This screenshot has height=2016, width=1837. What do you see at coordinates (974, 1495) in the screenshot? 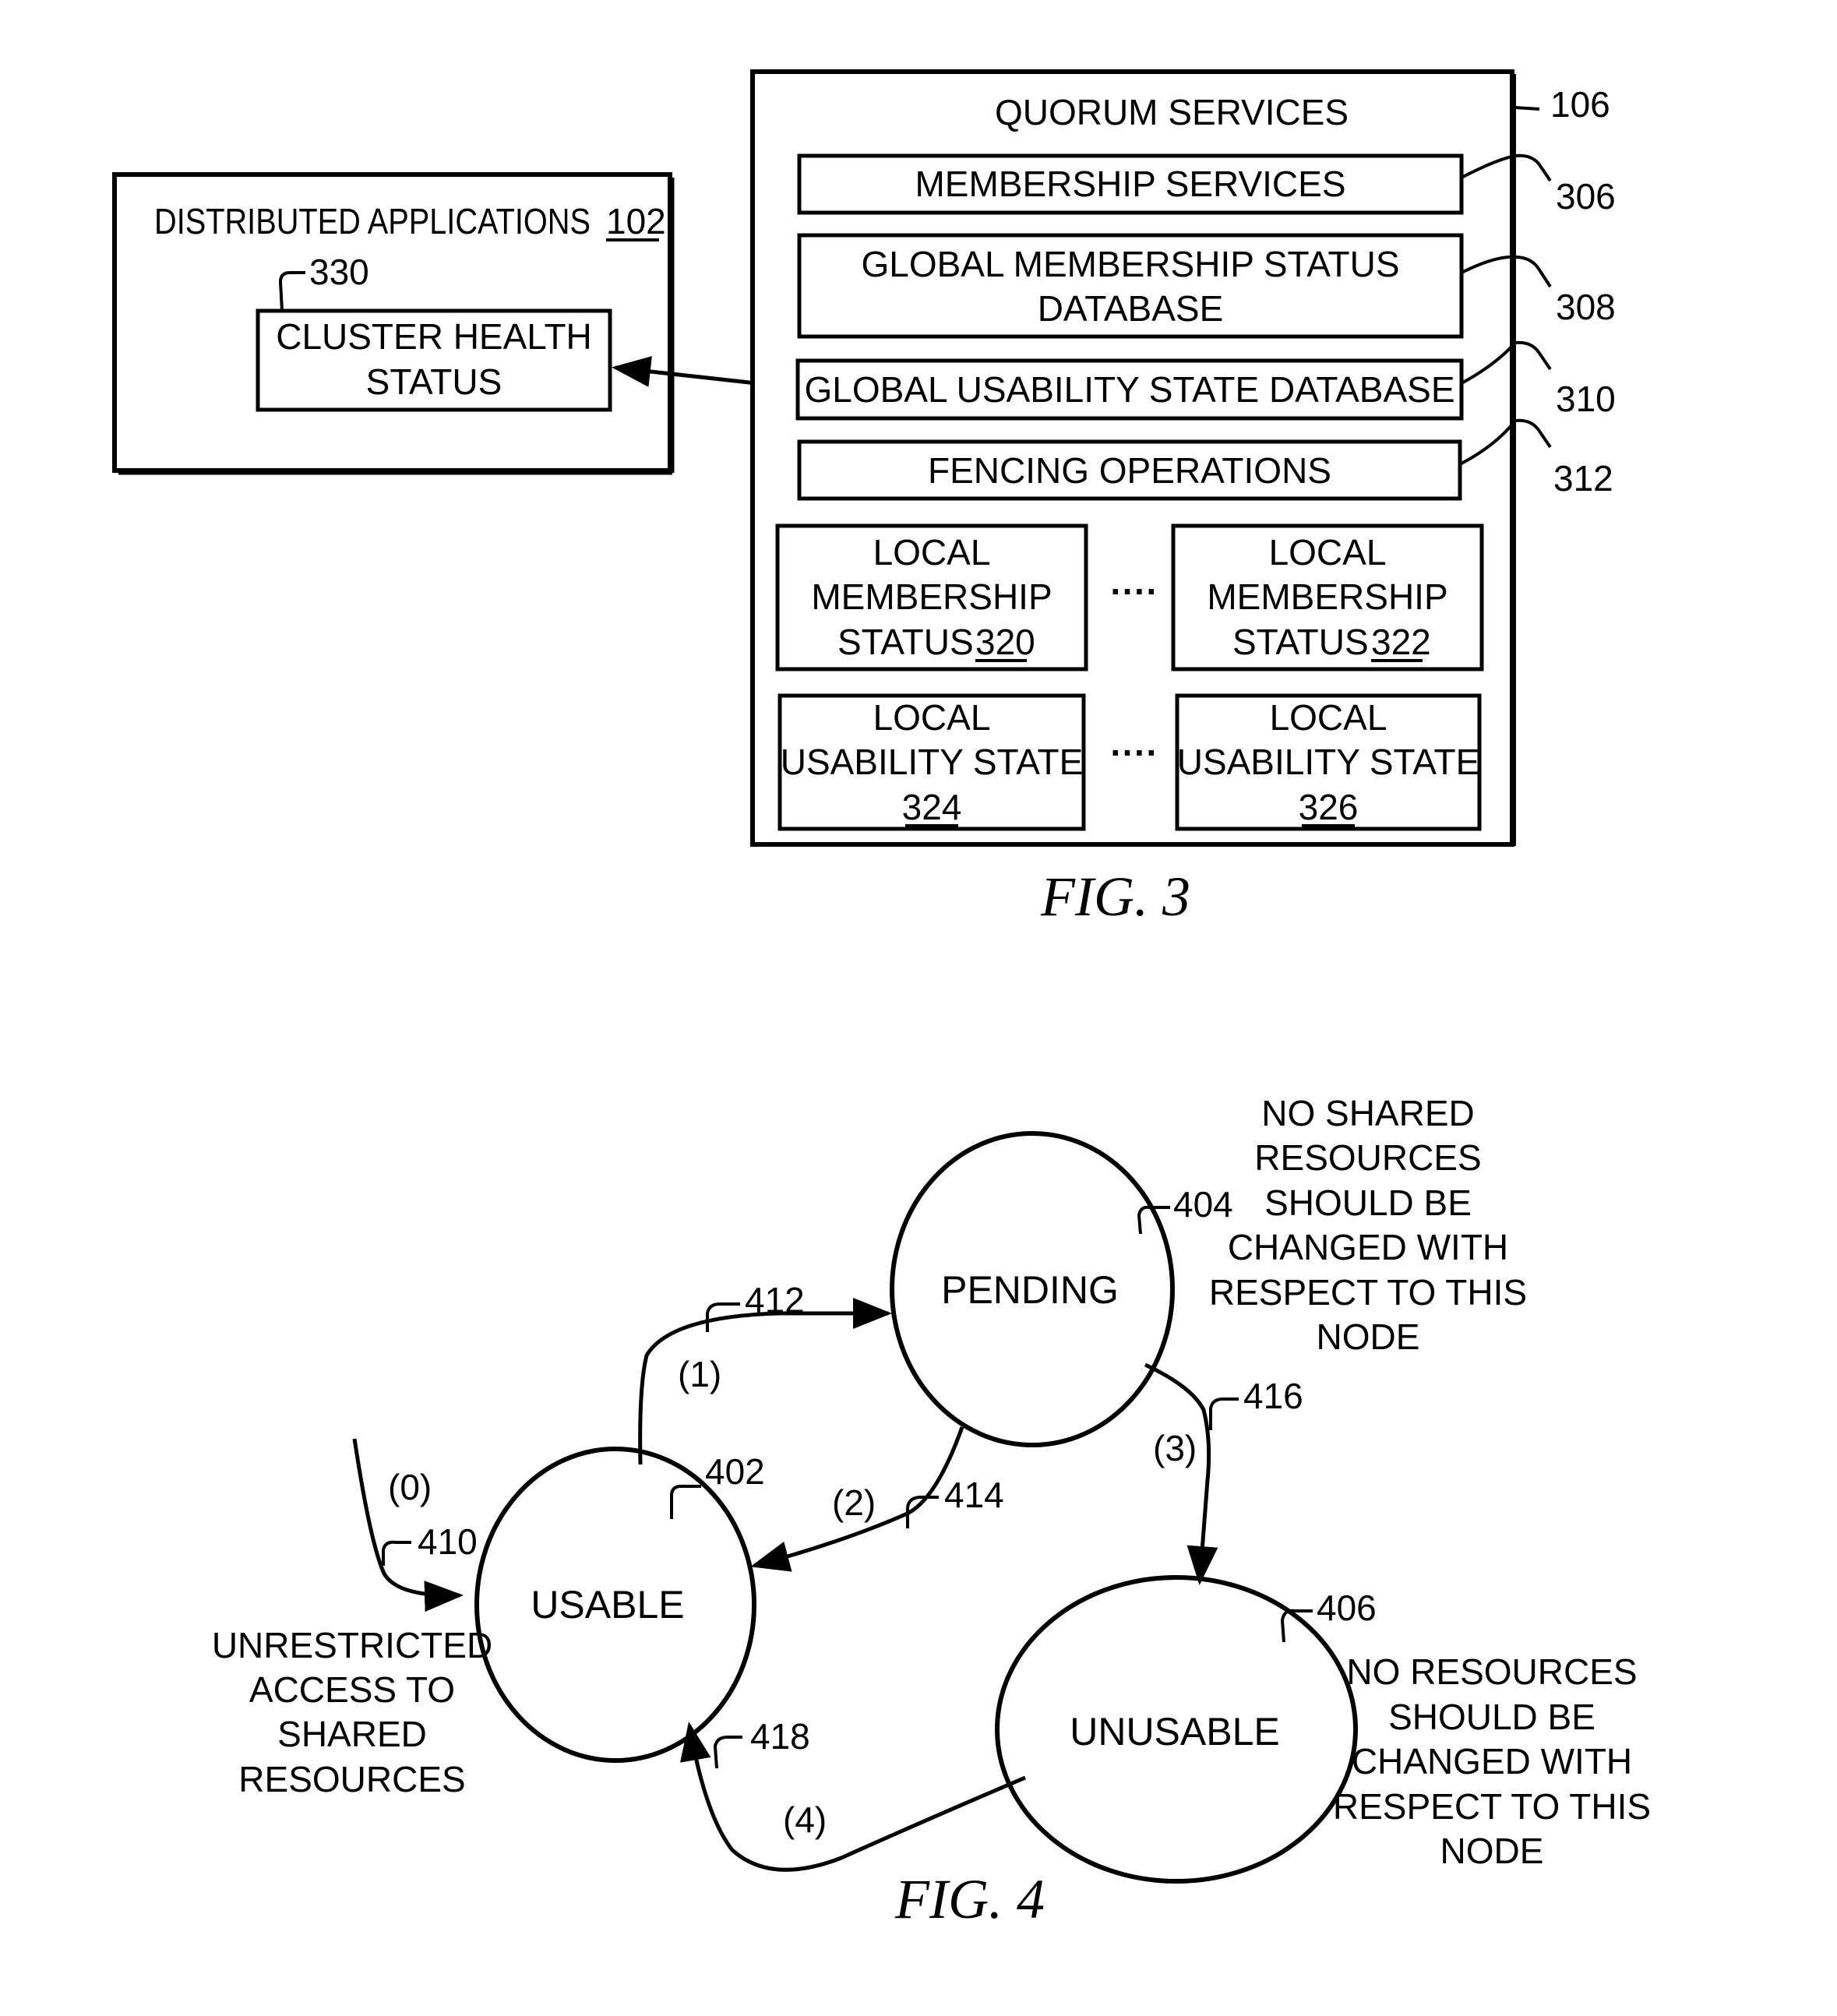
I see `transition-2-ref: 414` at bounding box center [974, 1495].